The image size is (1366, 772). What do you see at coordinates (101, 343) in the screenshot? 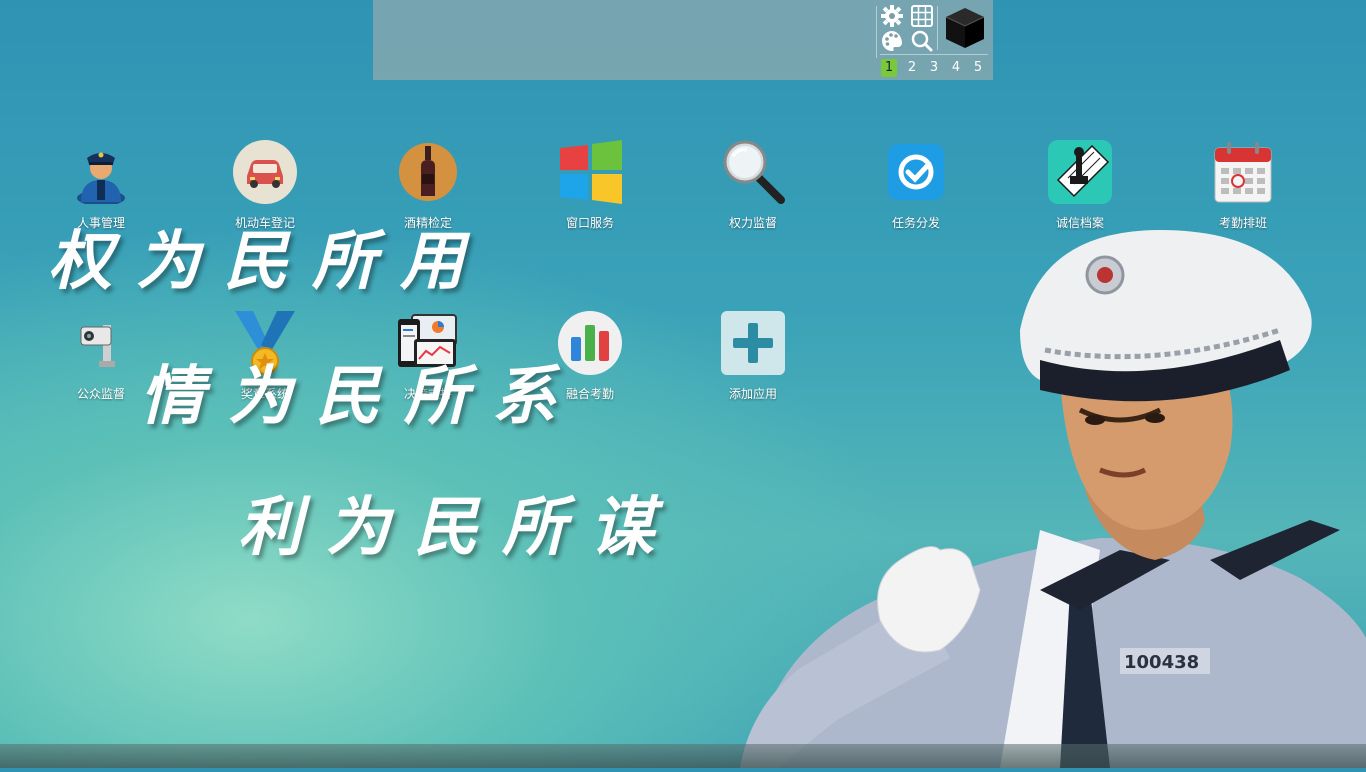
I see `camera-icon` at bounding box center [101, 343].